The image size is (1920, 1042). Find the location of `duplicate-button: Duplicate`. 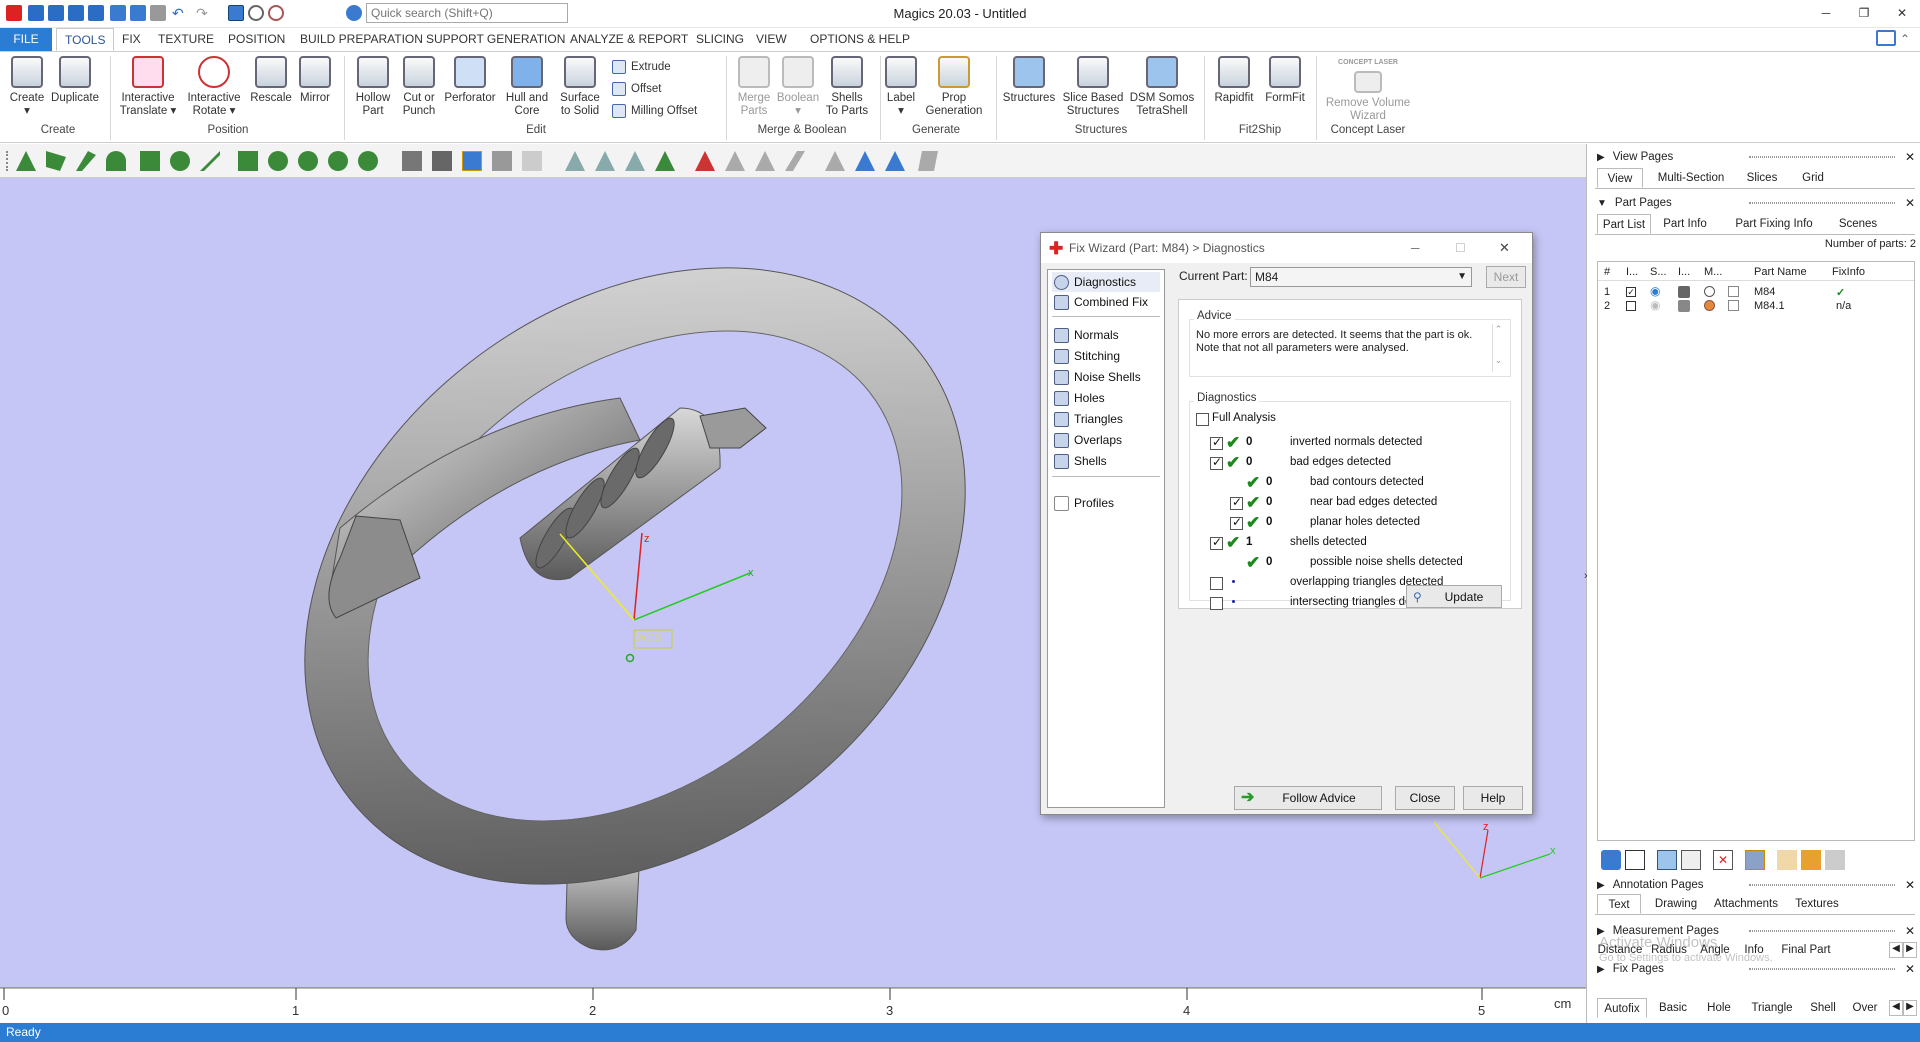

duplicate-button: Duplicate is located at coordinates (75, 80).